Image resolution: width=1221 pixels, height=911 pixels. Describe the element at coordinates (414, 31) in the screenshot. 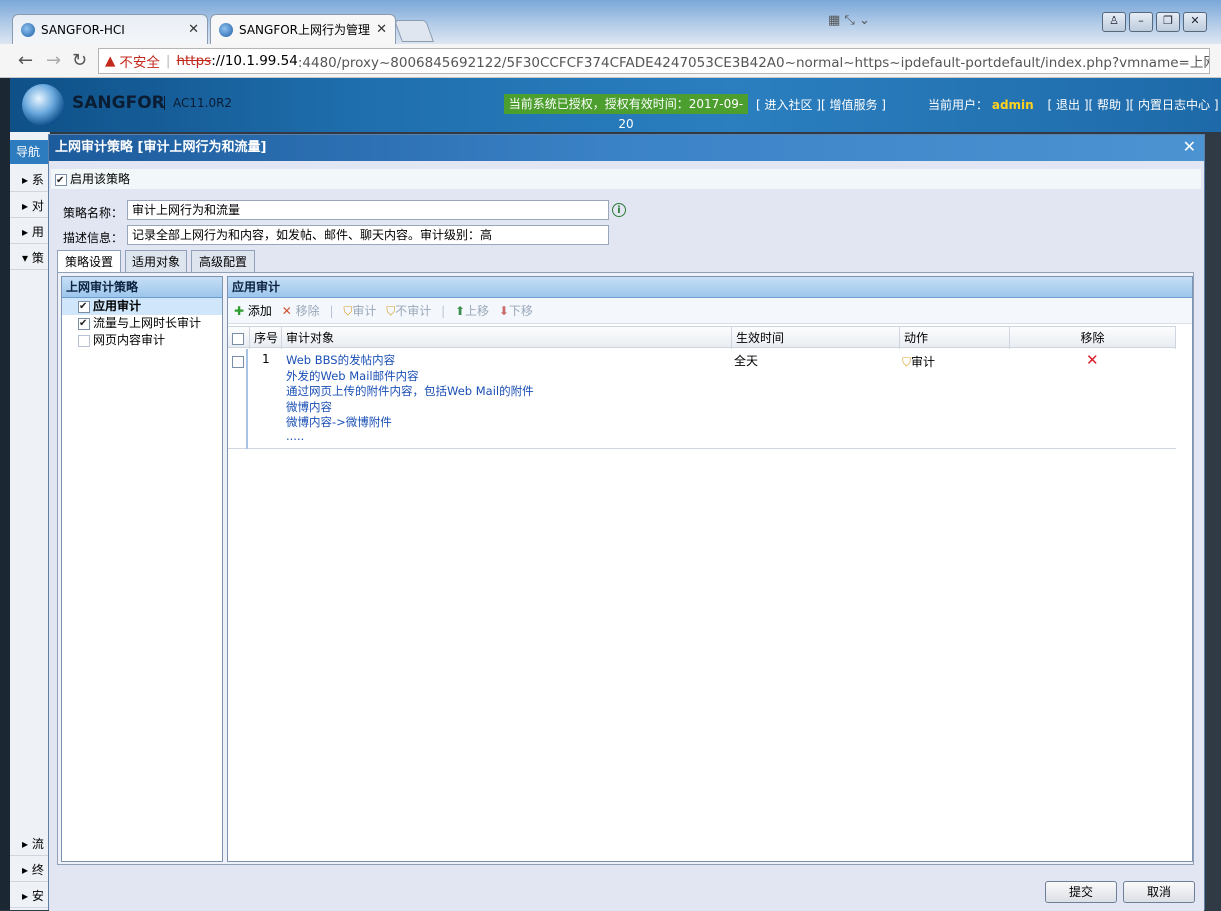

I see `new-tab-button` at that location.